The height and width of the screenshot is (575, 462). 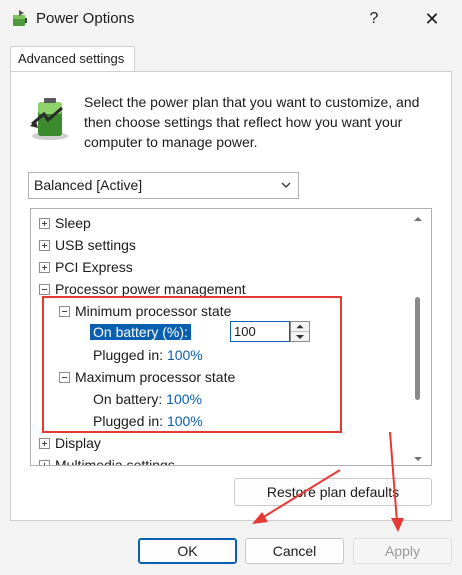 I want to click on close-button: ✕, so click(x=432, y=19).